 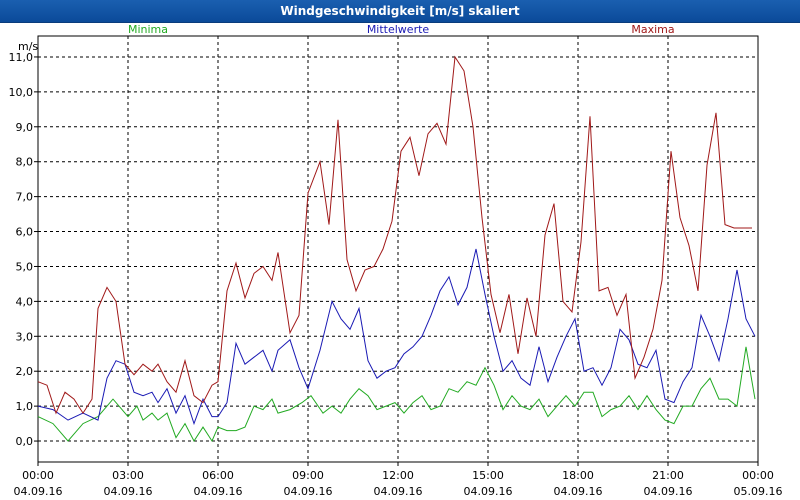 I want to click on legend: Minima Mittelwerte Maxima, so click(x=401, y=29).